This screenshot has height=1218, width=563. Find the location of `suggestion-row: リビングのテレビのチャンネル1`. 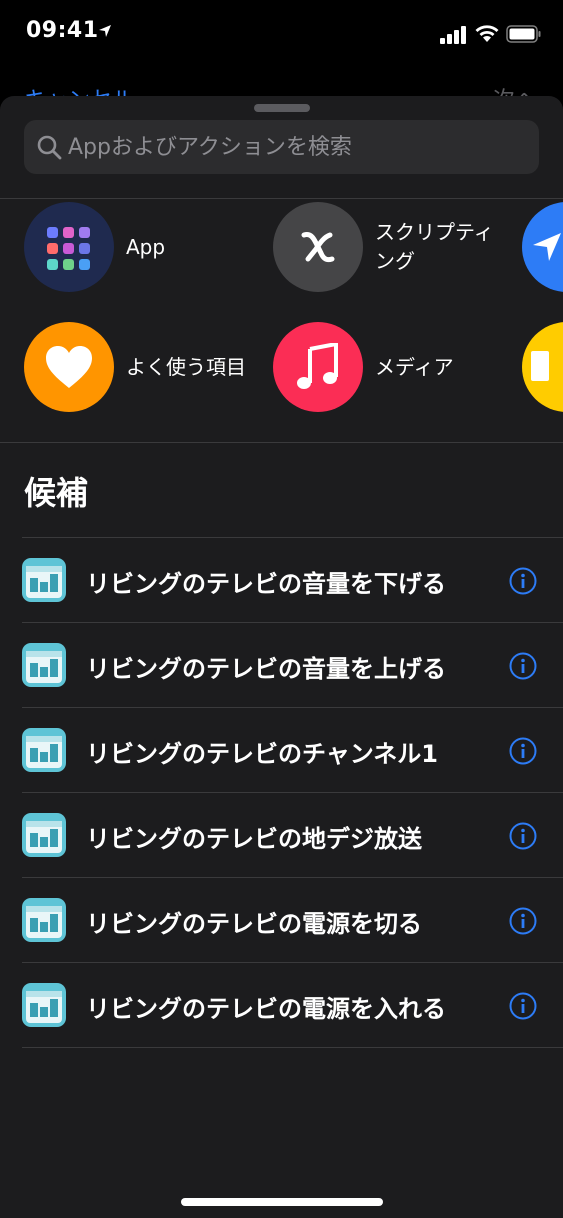

suggestion-row: リビングのテレビのチャンネル1 is located at coordinates (281, 750).